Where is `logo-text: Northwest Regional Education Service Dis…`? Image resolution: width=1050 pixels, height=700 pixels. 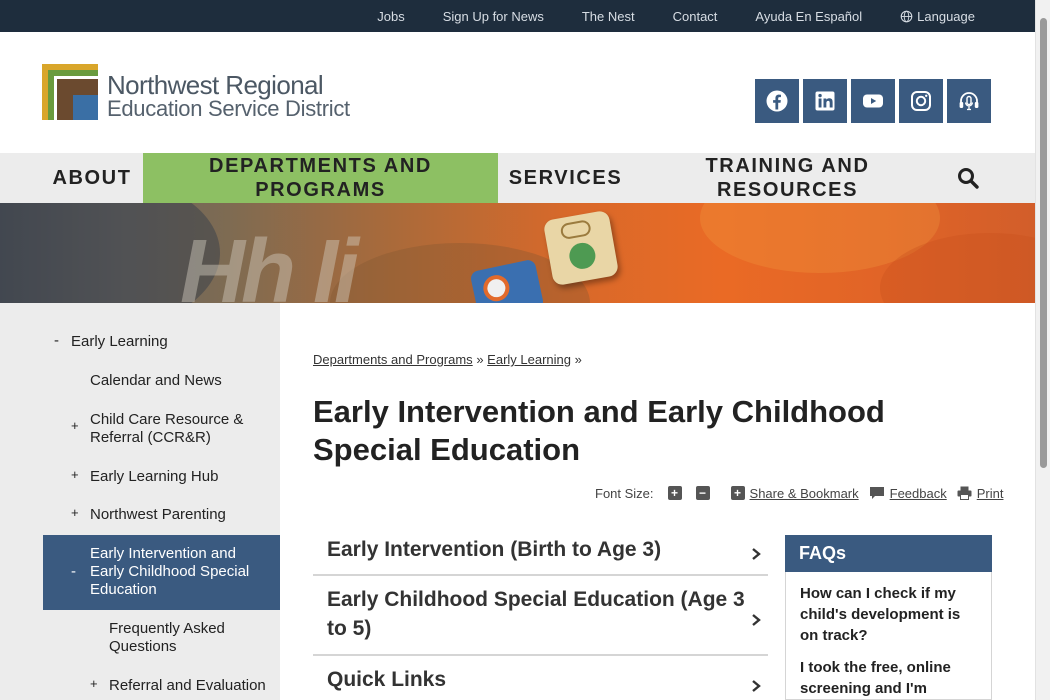
logo-text: Northwest Regional Education Service Dis… is located at coordinates (228, 95).